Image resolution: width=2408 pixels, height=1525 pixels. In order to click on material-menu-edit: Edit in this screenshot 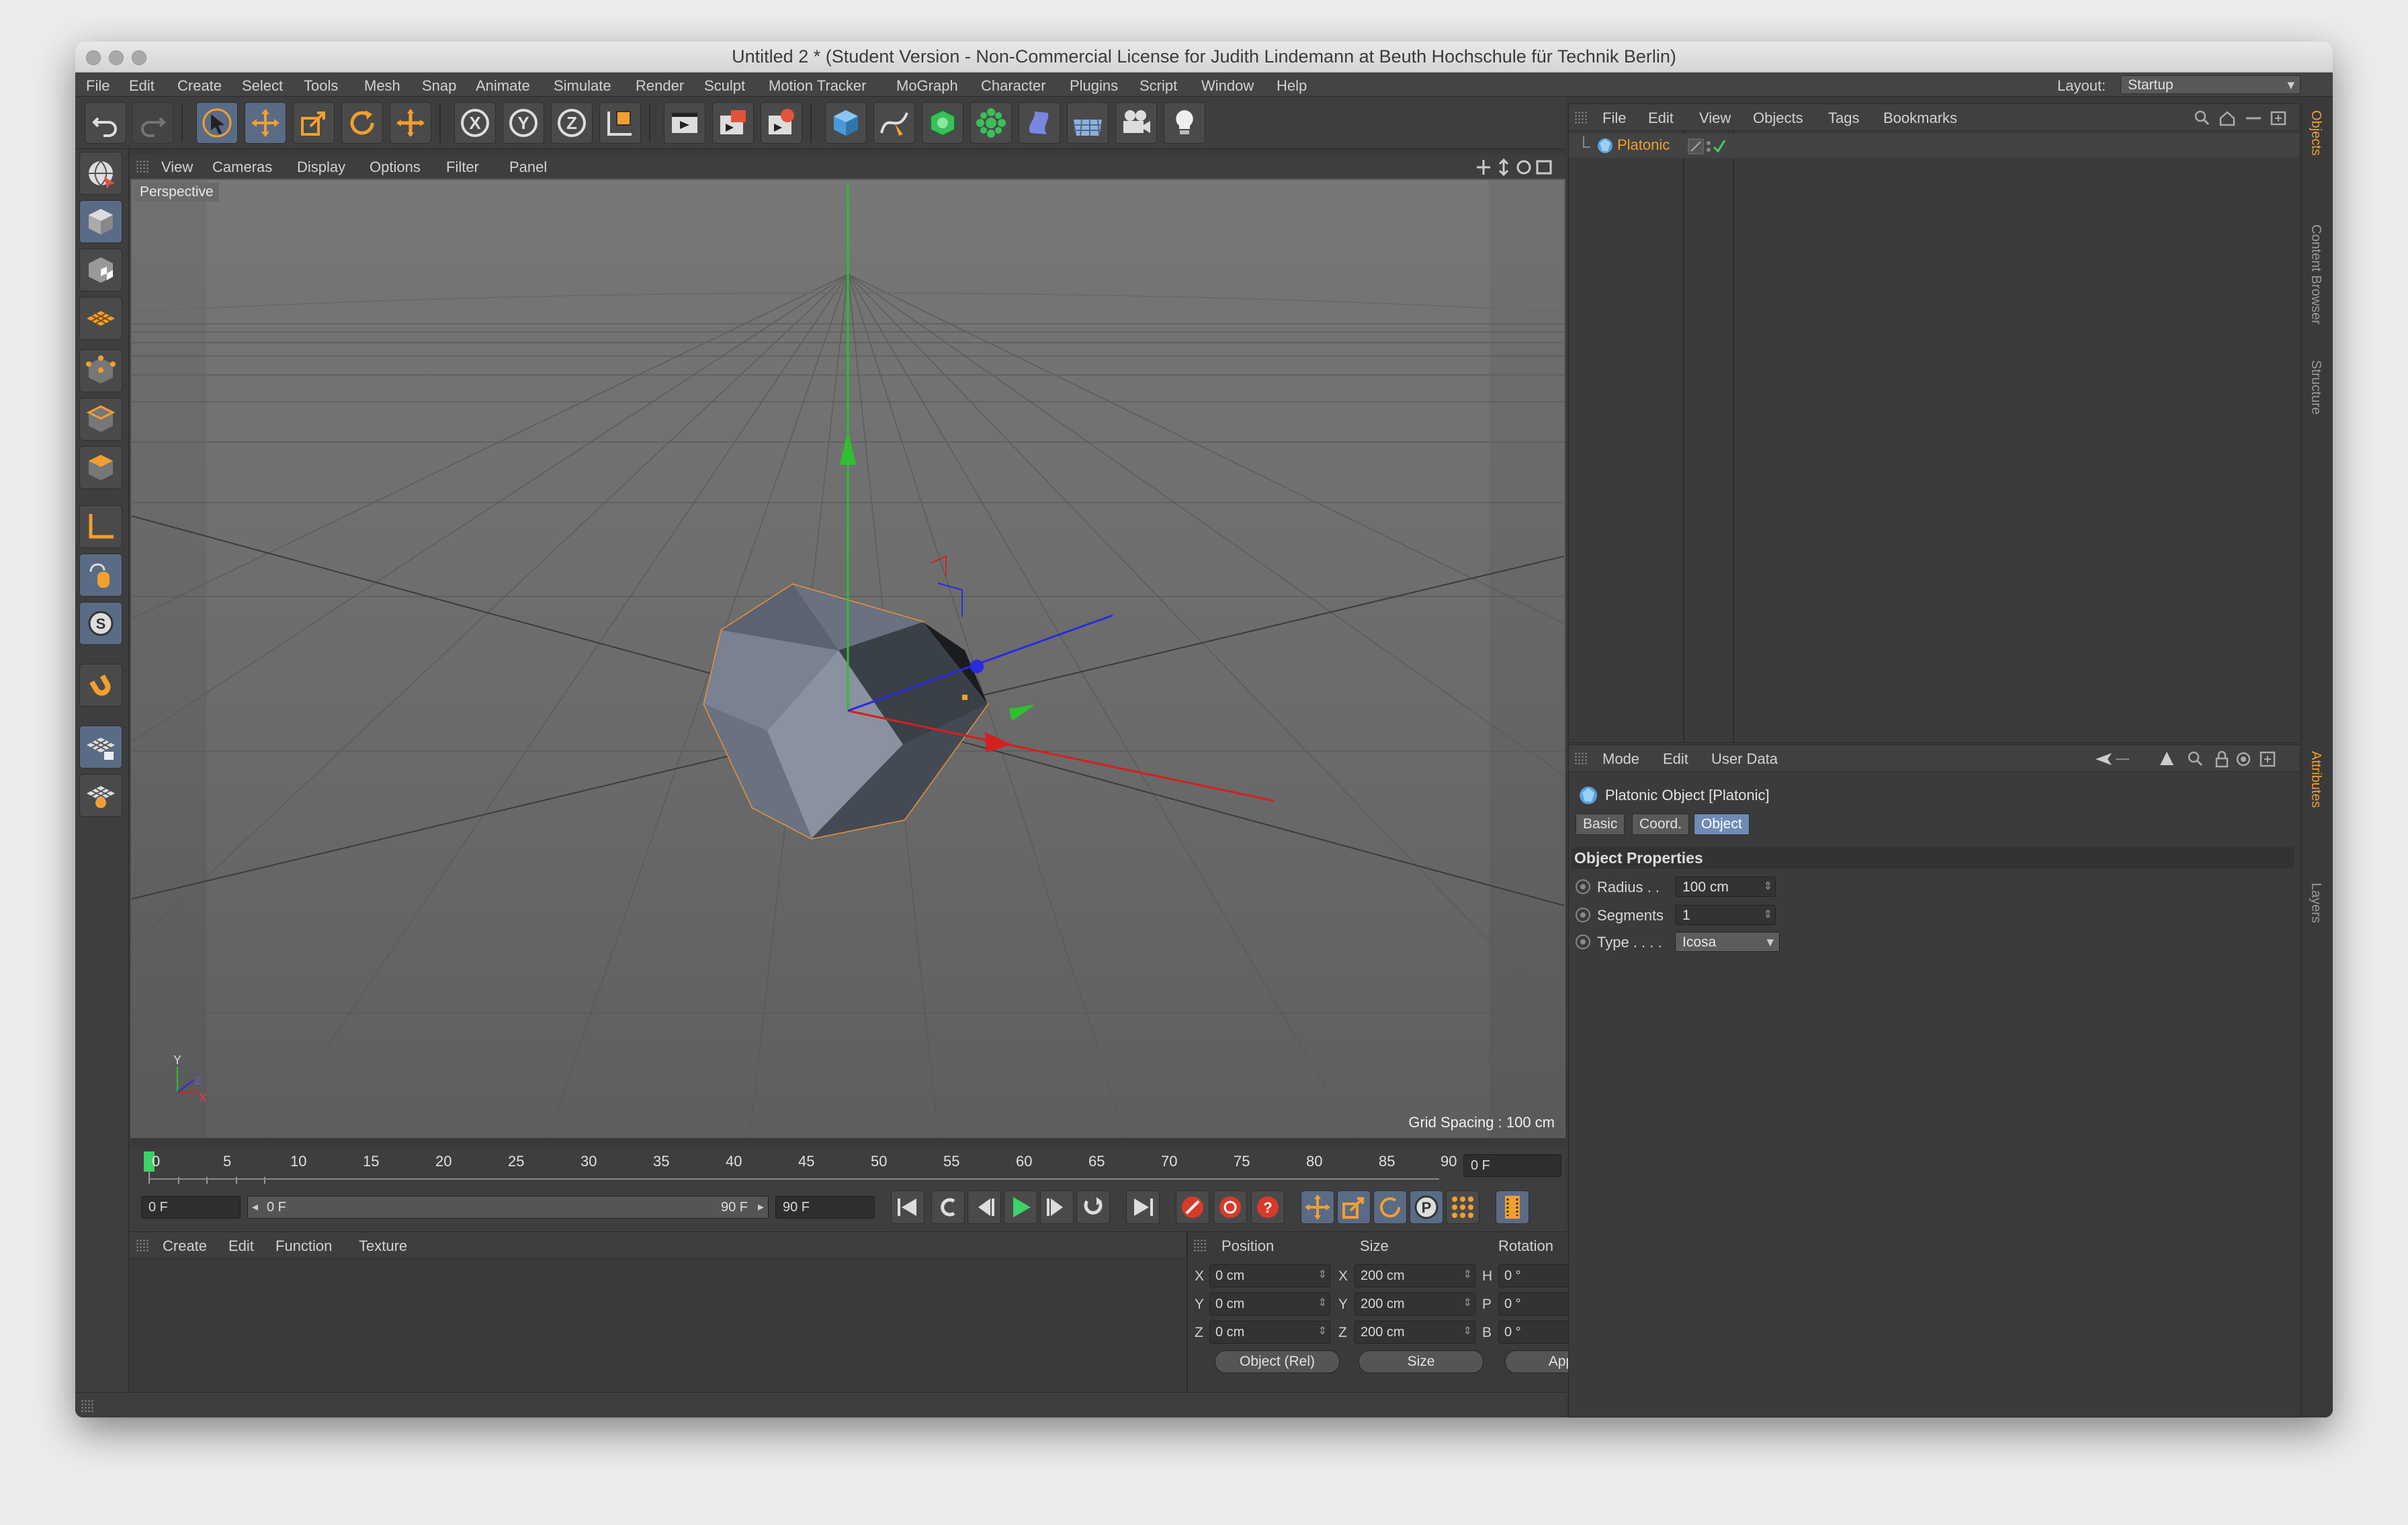, I will do `click(241, 1246)`.